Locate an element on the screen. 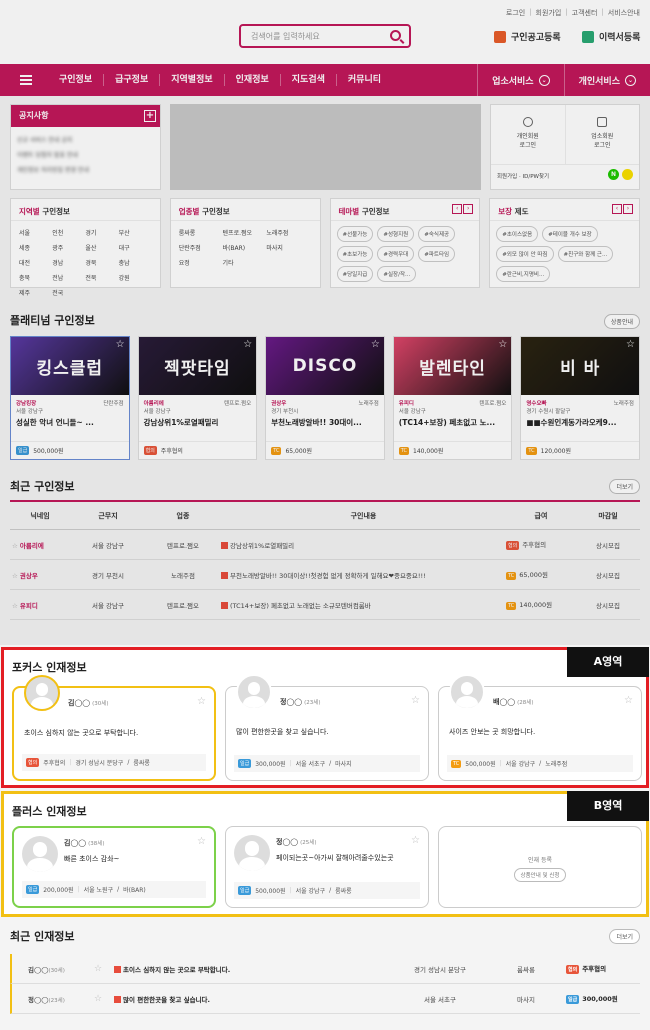 The image size is (650, 1030). kakao-login-icon is located at coordinates (627, 174).